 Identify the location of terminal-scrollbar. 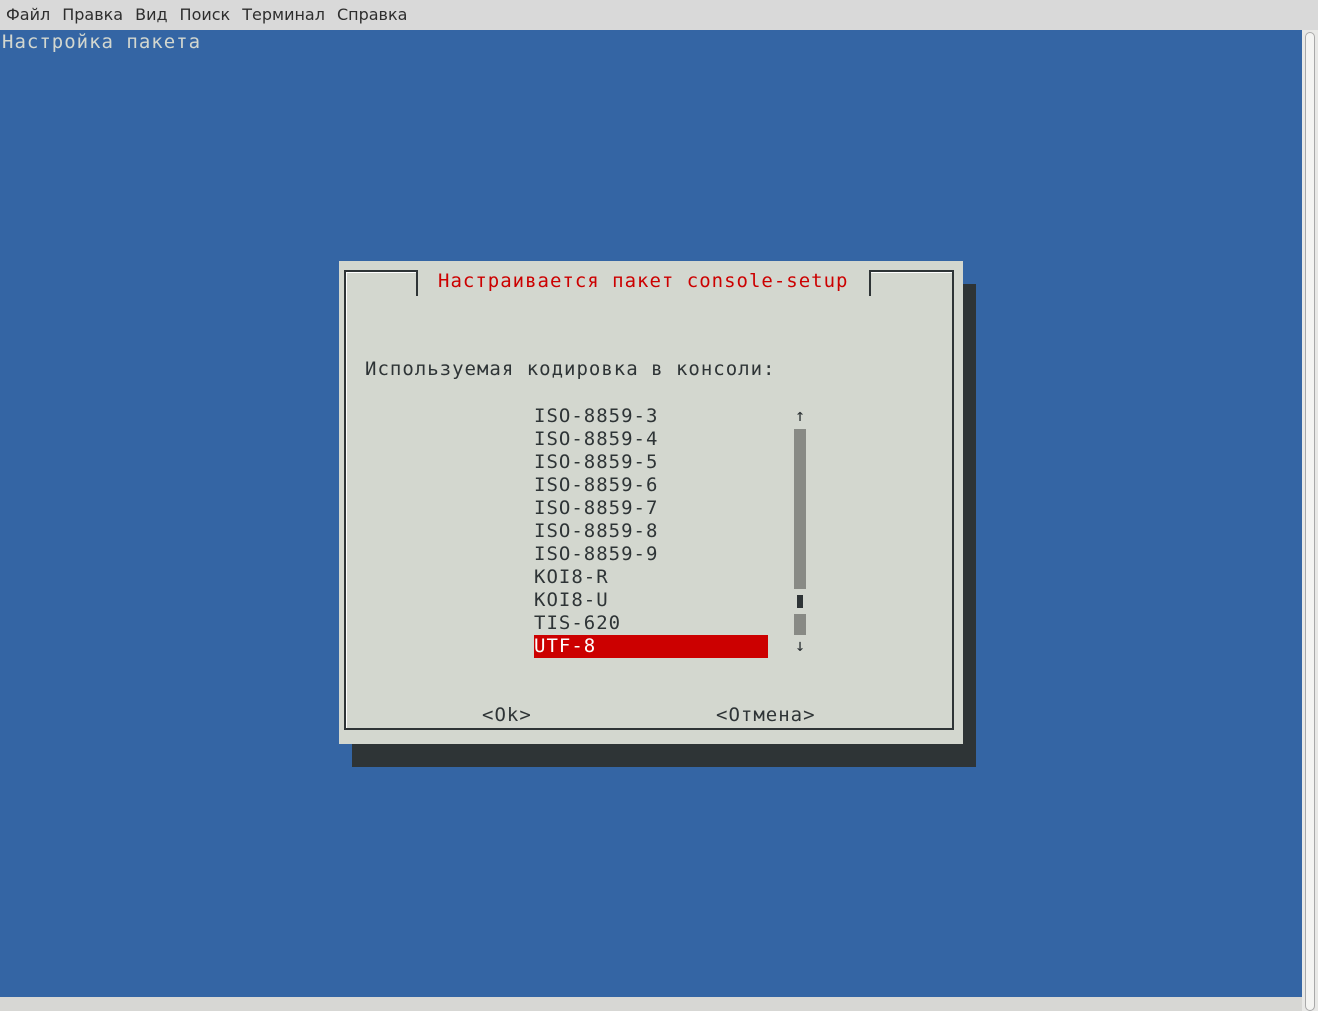
(1310, 520).